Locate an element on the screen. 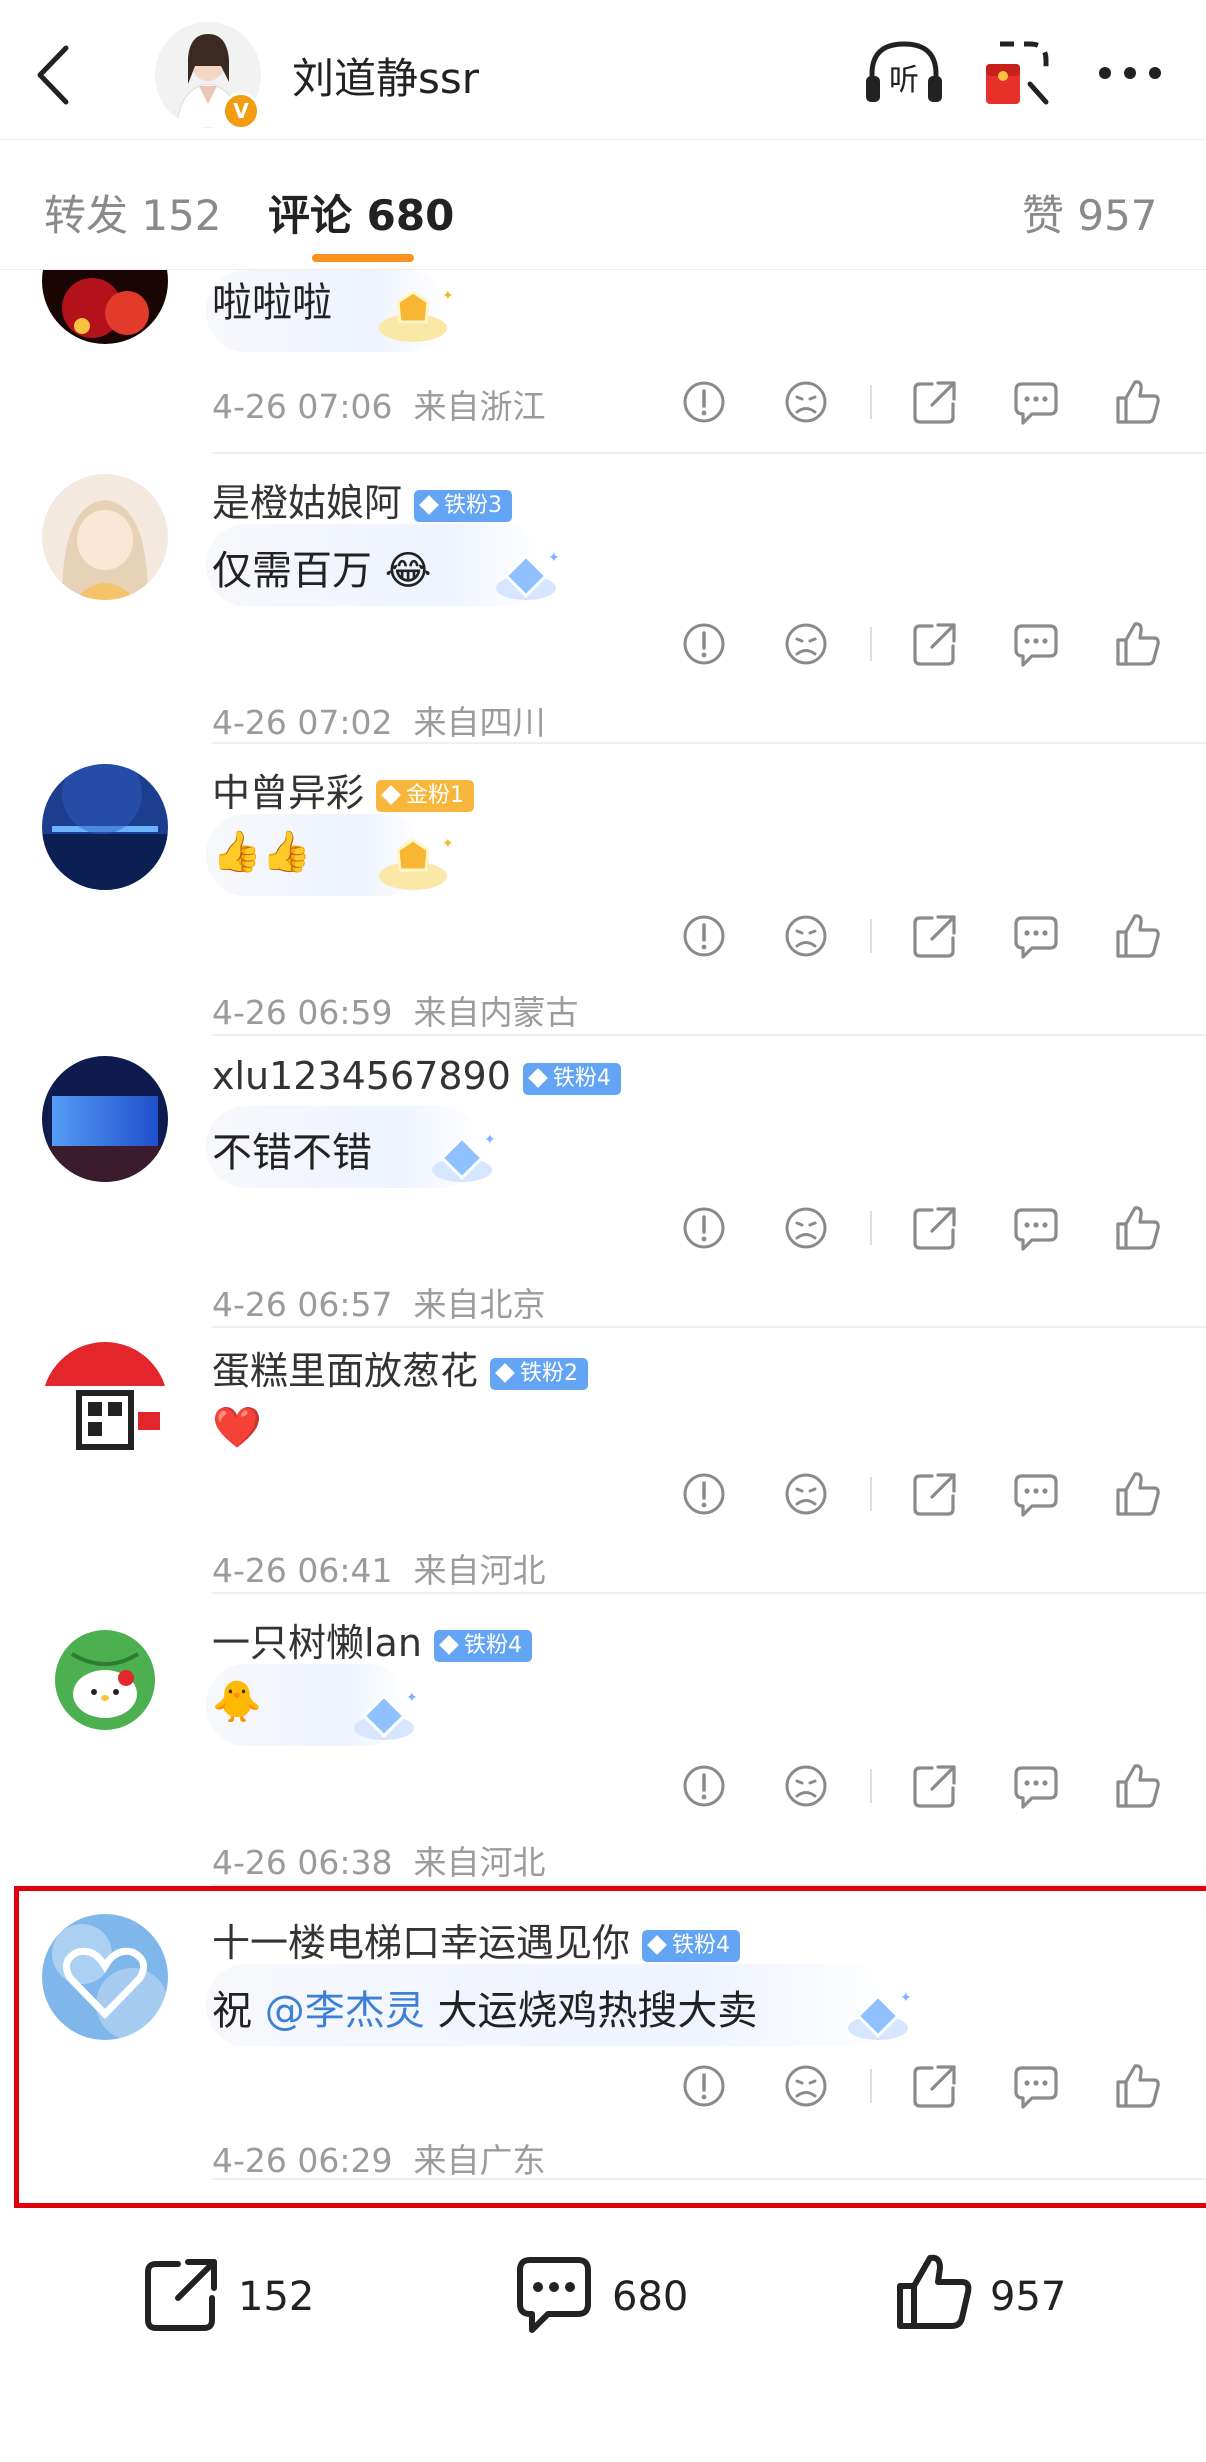 This screenshot has height=2462, width=1206. more-button is located at coordinates (1130, 73).